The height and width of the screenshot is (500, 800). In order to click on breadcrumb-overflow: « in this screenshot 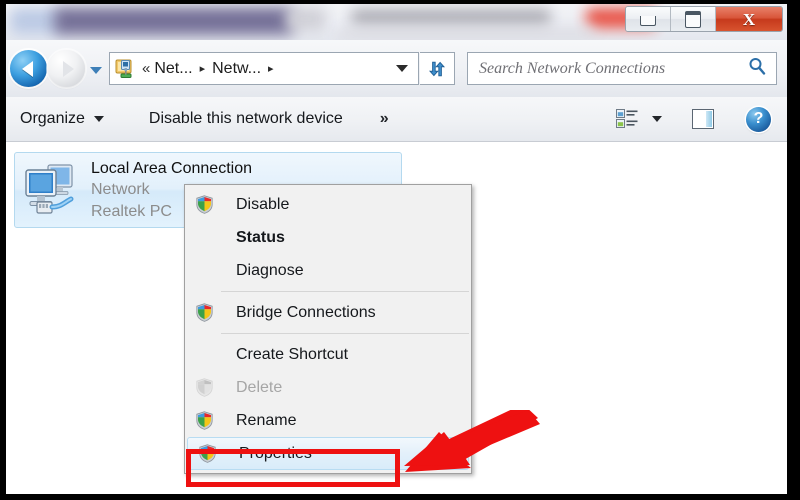, I will do `click(146, 68)`.